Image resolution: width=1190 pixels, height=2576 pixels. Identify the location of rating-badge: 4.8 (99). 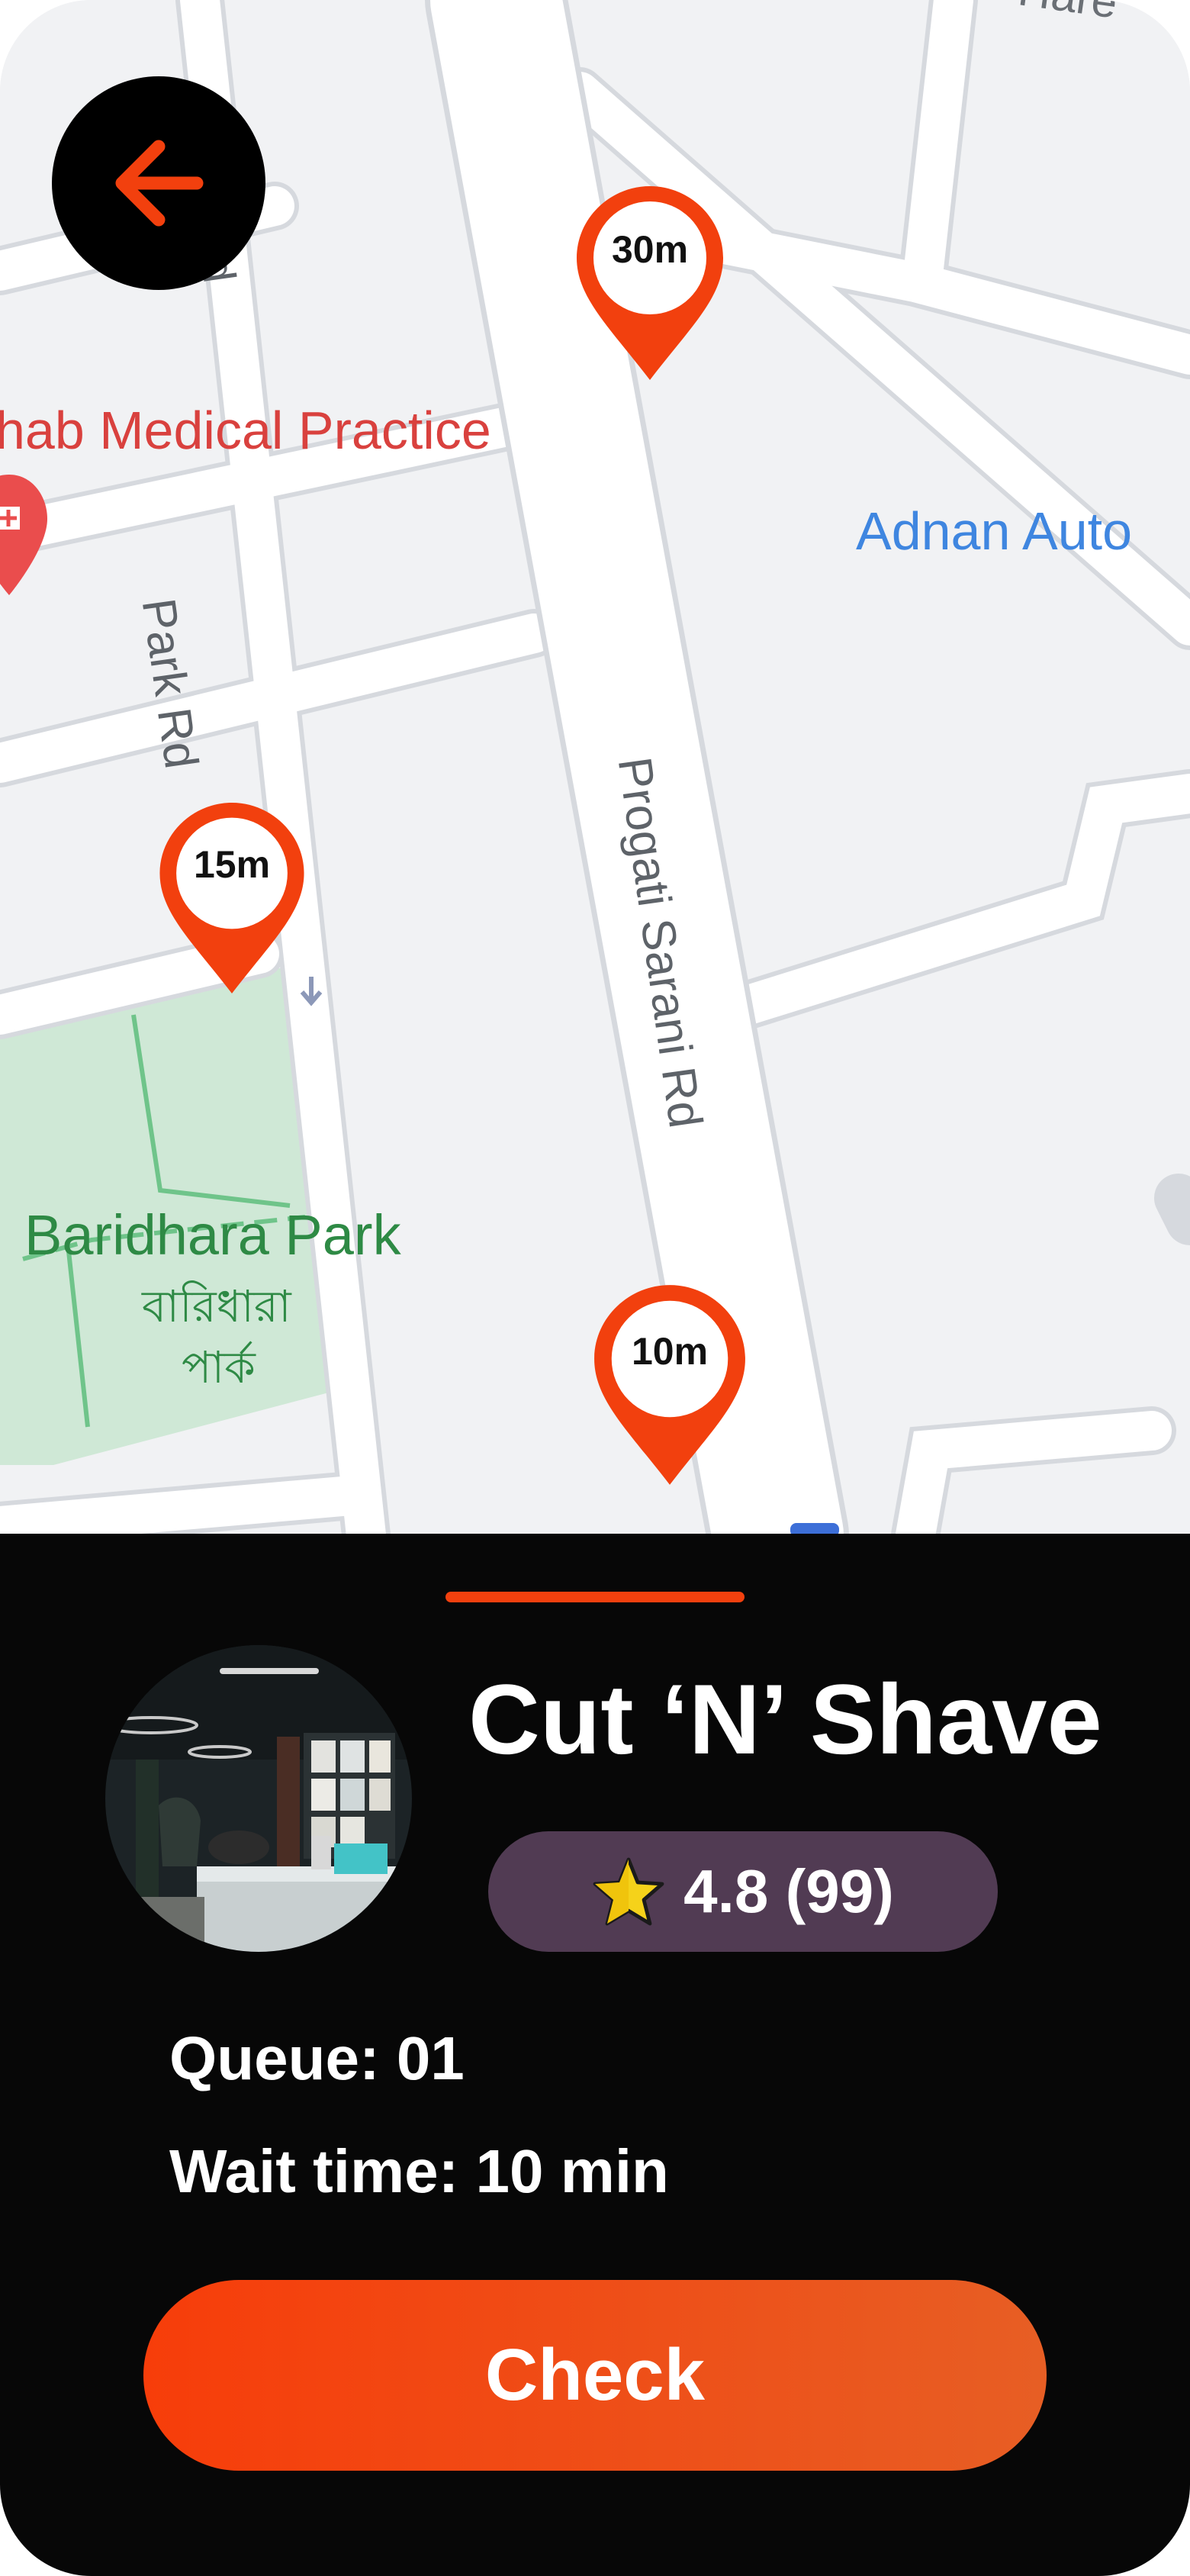
(743, 1891).